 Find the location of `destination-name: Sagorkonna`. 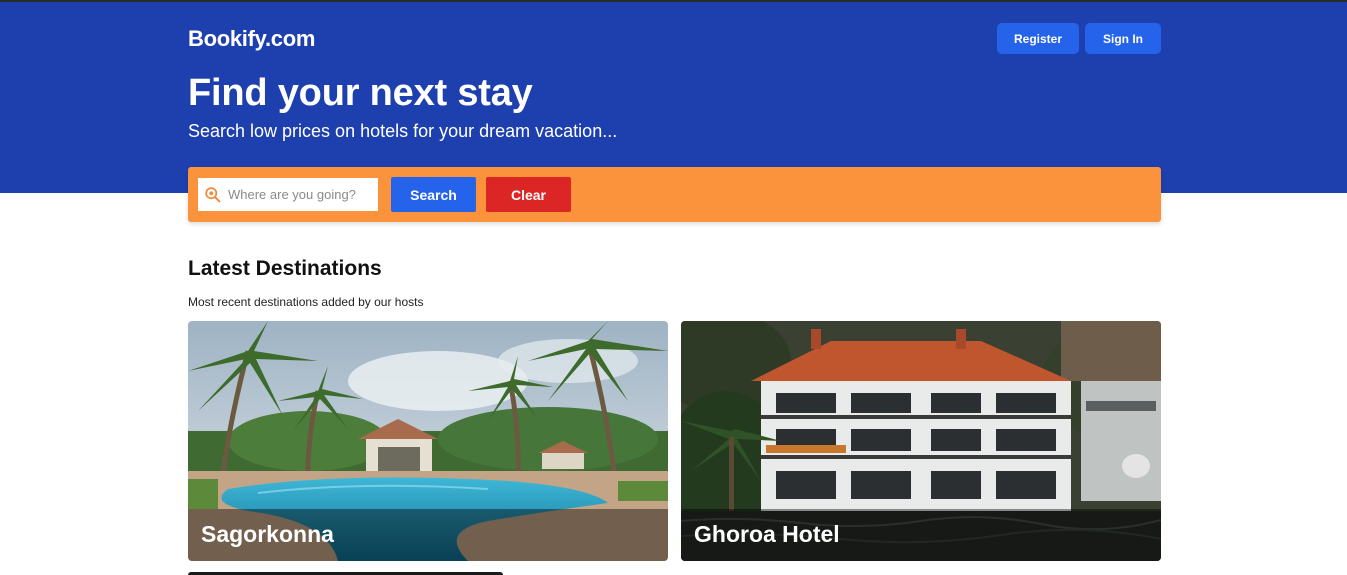

destination-name: Sagorkonna is located at coordinates (267, 534).